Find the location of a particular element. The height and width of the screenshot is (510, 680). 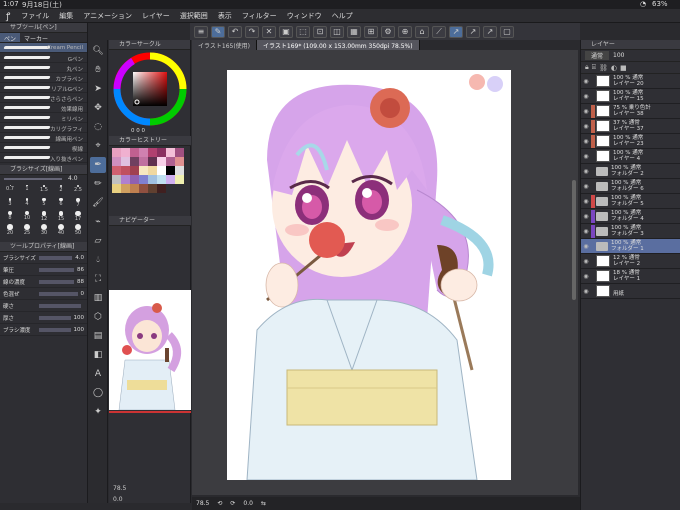

layer-row: ◉ 100 % 通常 フォルダー 2 is located at coordinates (630, 171).